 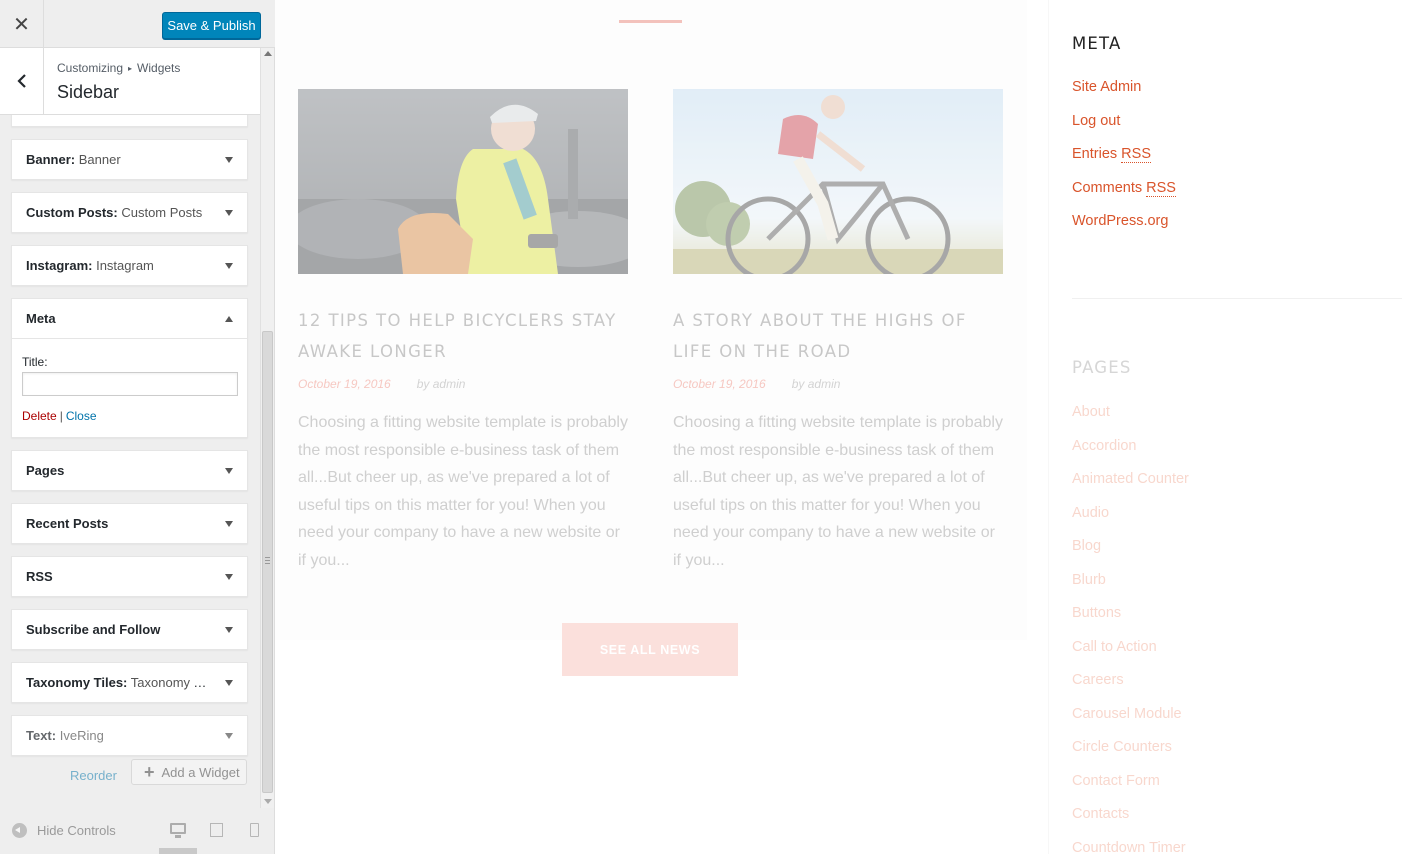 What do you see at coordinates (1122, 747) in the screenshot?
I see `page-link: Circle Counters` at bounding box center [1122, 747].